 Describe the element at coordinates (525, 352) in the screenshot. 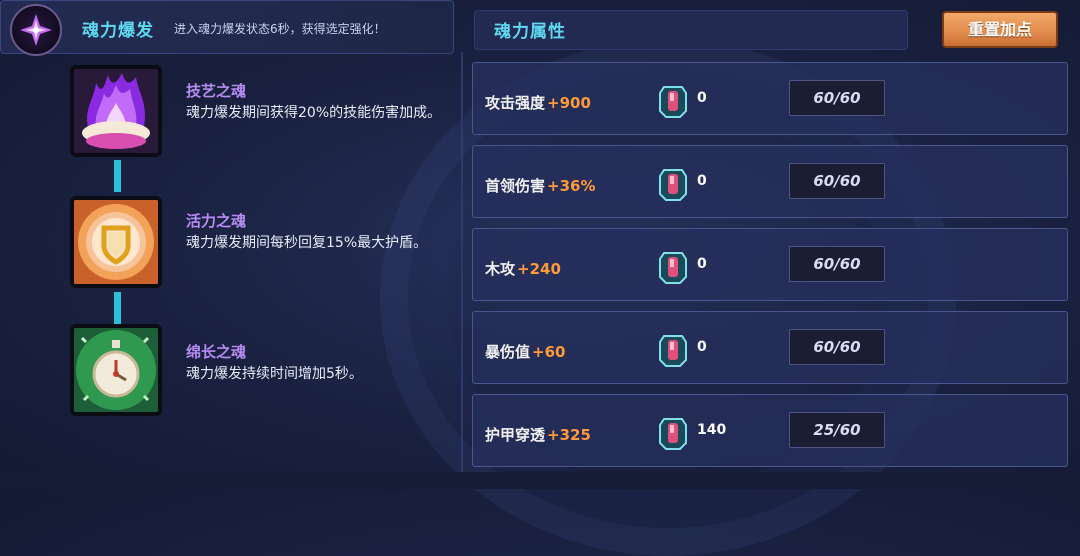

I see `attribute-label: 暴伤值 +60` at that location.